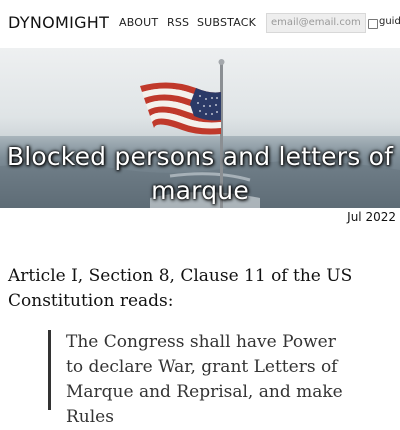 The height and width of the screenshot is (430, 400). What do you see at coordinates (373, 24) in the screenshot?
I see `guide-checkbox` at bounding box center [373, 24].